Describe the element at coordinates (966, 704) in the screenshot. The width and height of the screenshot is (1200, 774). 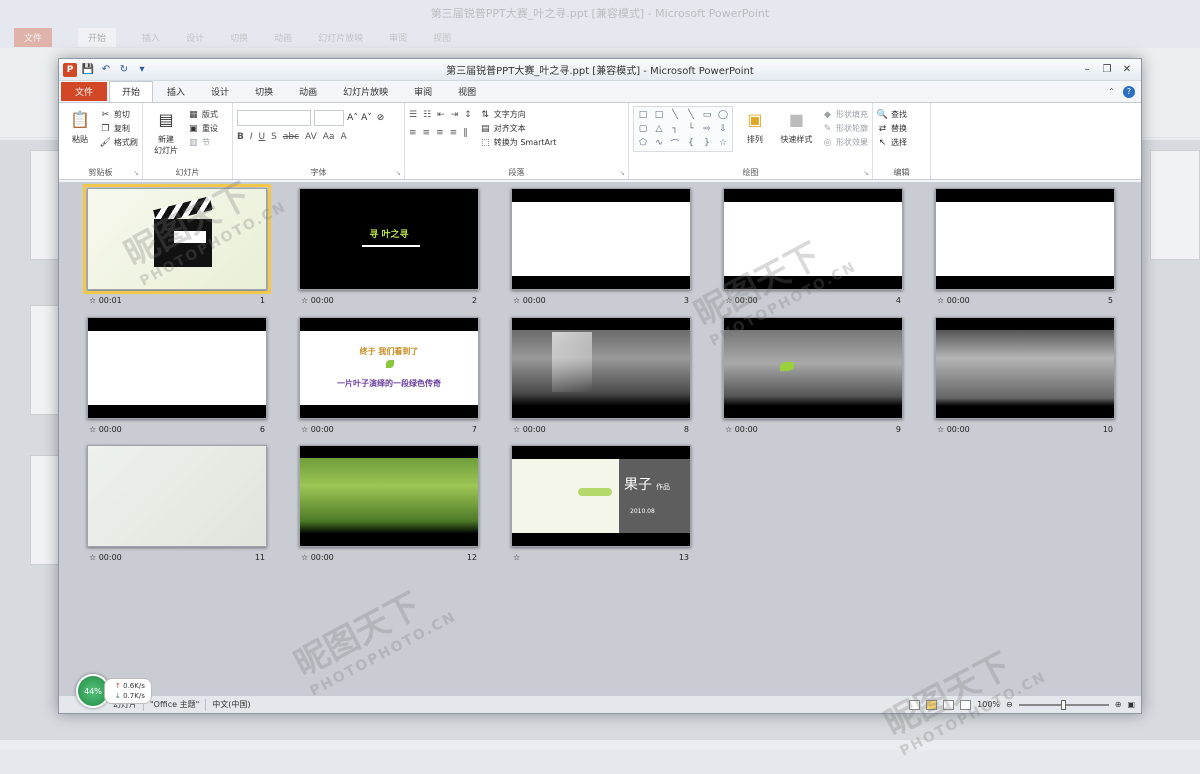
I see `slideshow-view-icon` at that location.